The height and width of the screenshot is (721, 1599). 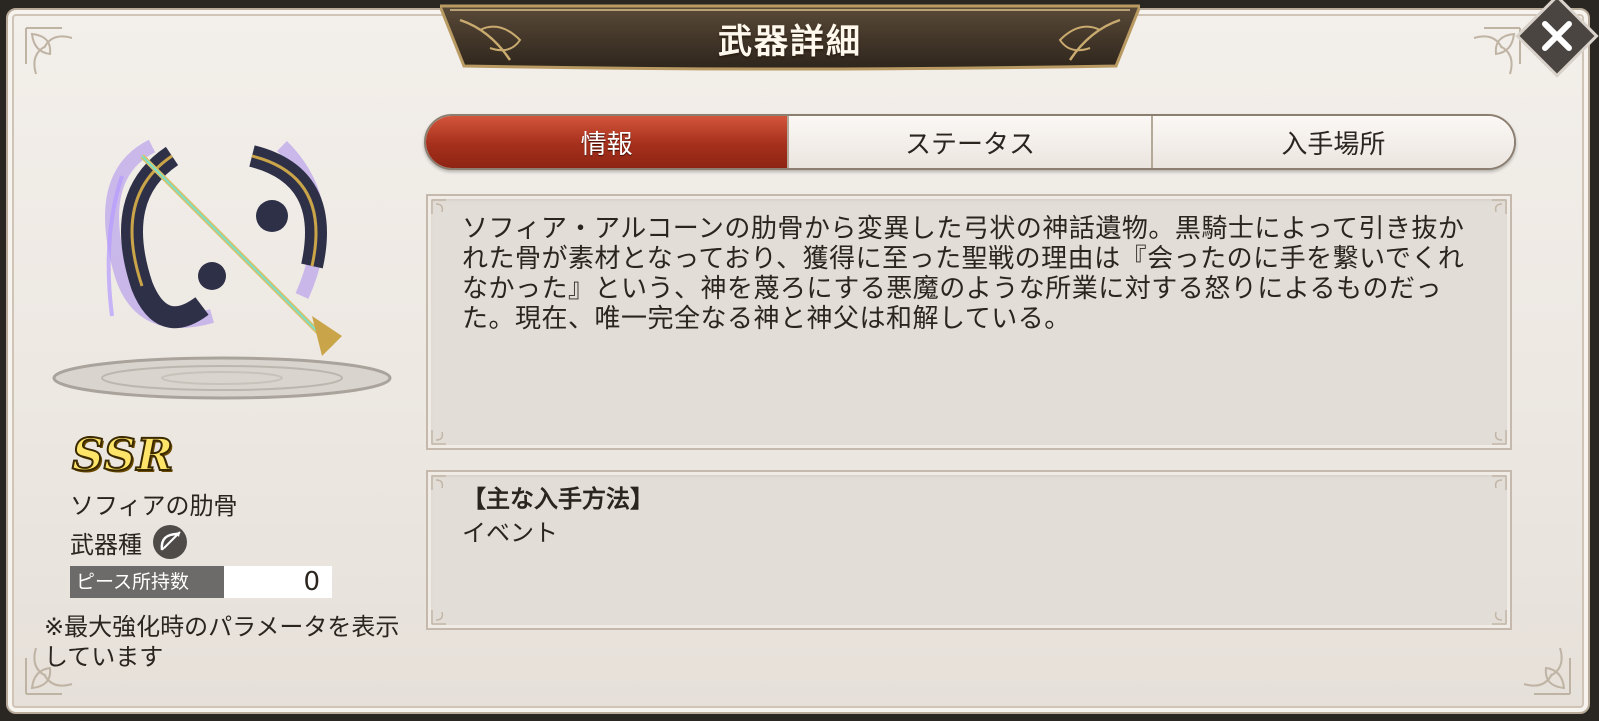 I want to click on pieces-value: 0, so click(x=278, y=582).